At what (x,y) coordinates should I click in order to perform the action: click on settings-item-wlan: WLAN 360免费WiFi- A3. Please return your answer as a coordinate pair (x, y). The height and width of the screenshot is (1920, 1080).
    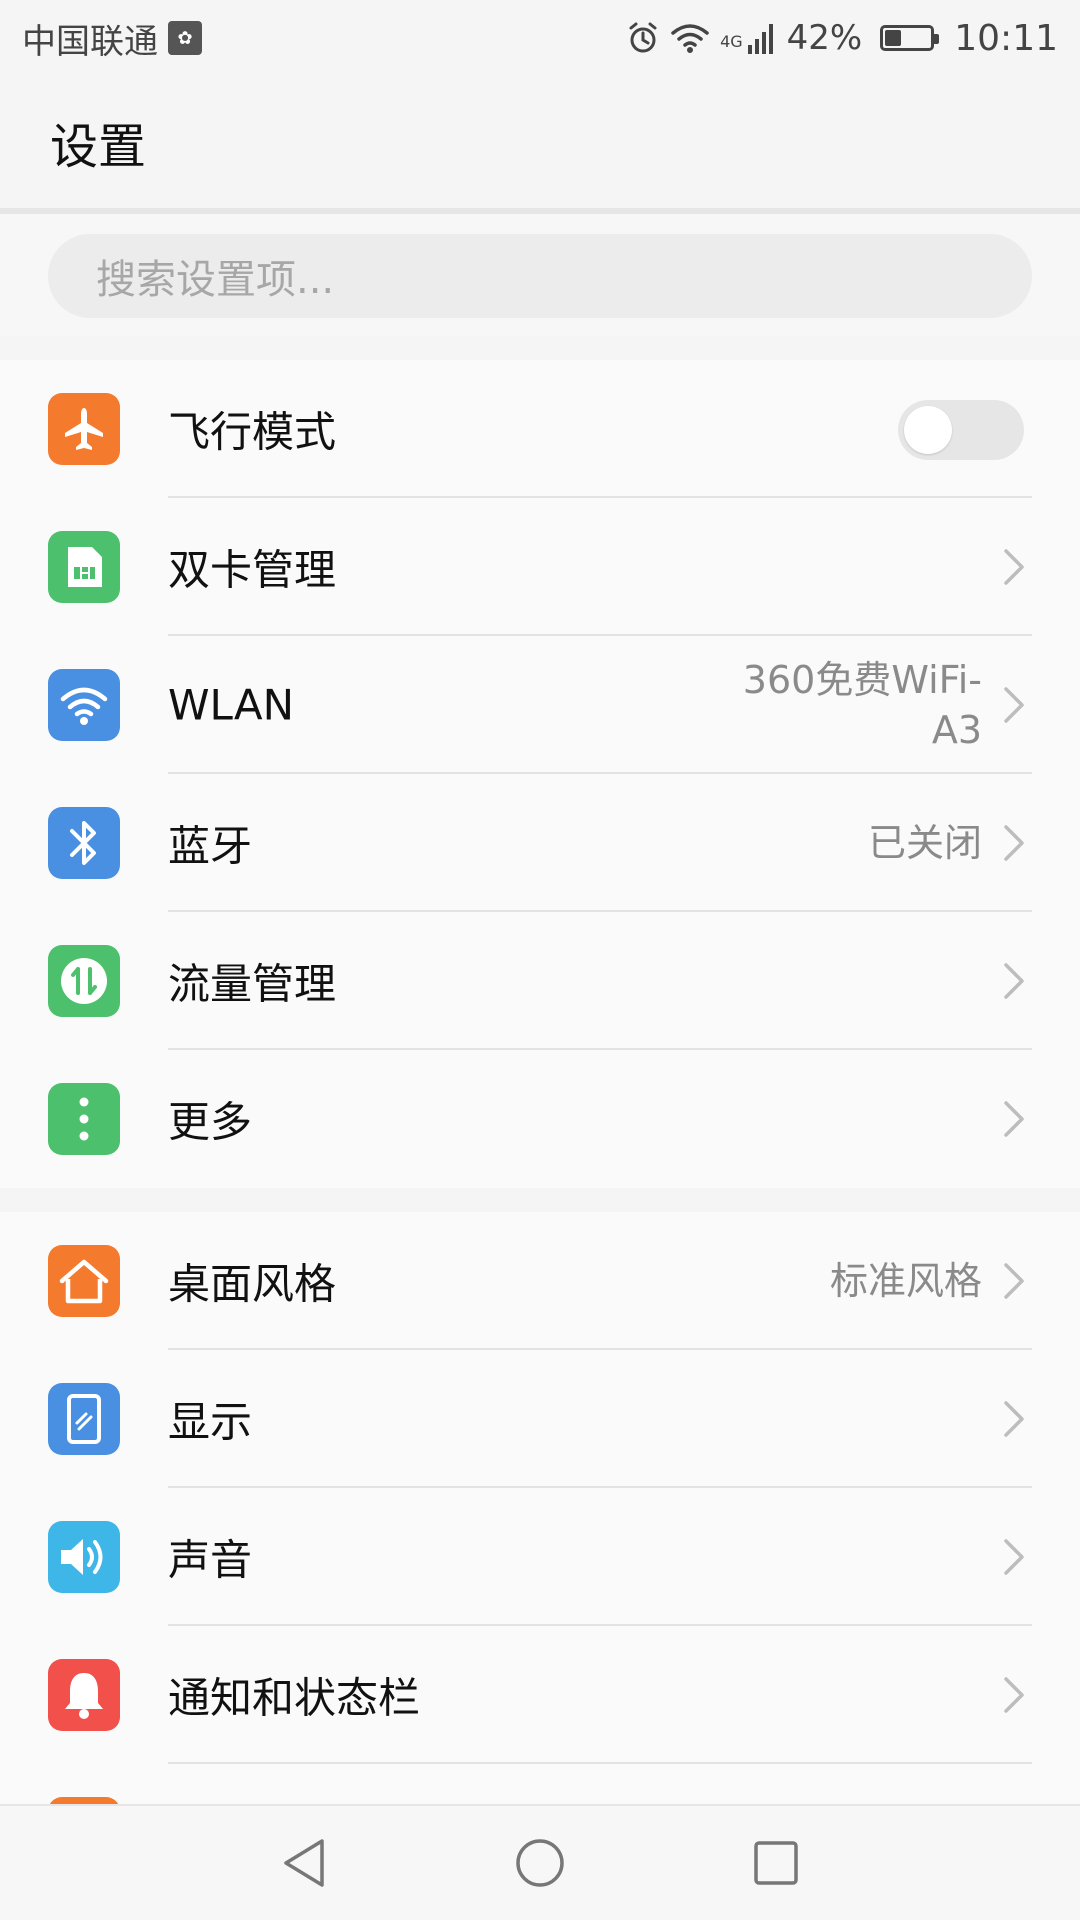
    Looking at the image, I should click on (540, 705).